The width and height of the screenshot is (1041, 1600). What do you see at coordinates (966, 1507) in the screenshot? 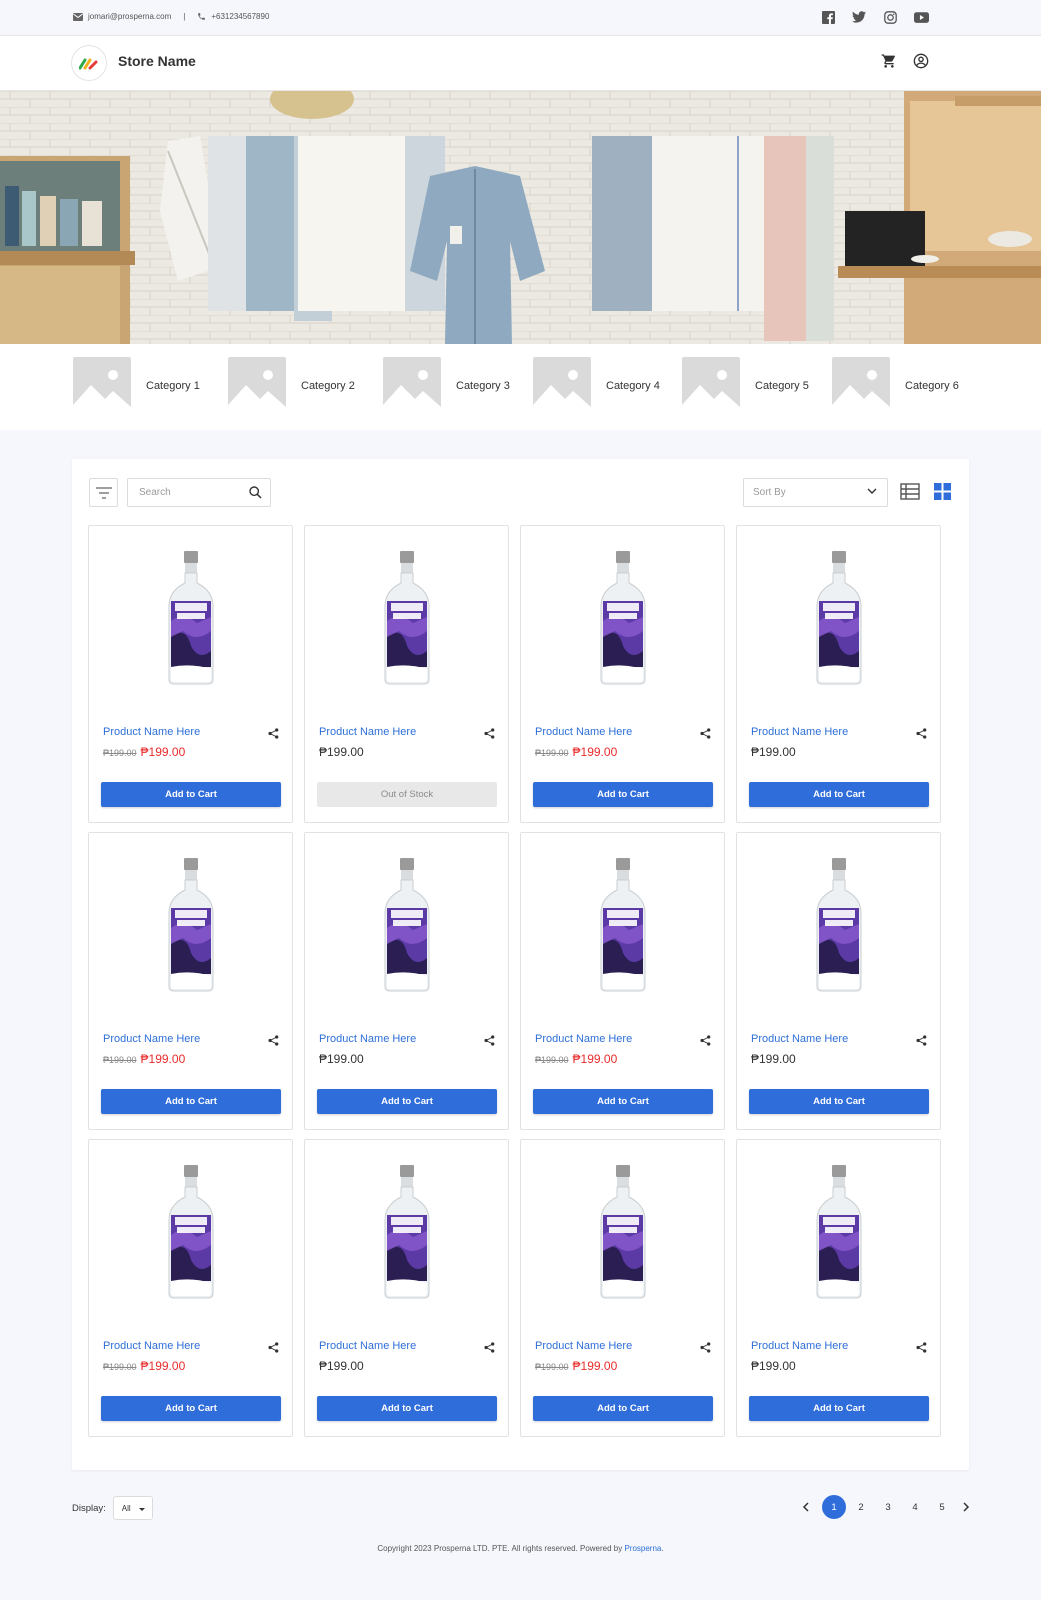
I see `next-page-icon` at bounding box center [966, 1507].